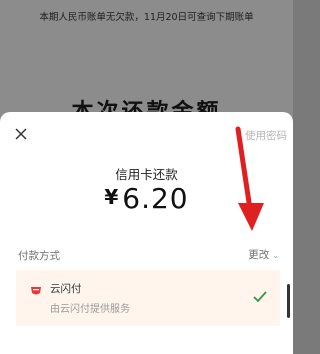 The width and height of the screenshot is (320, 354). Describe the element at coordinates (90, 309) in the screenshot. I see `payment-option-description: 由云闪付提供服务` at that location.